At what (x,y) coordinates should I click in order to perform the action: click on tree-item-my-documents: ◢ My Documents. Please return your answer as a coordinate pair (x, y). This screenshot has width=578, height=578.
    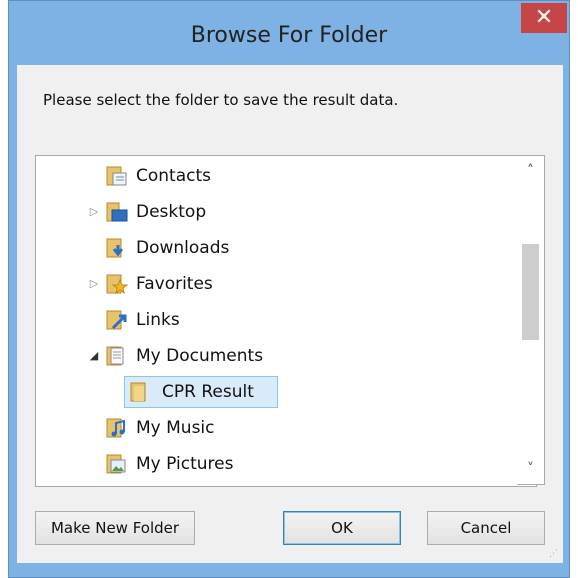
    Looking at the image, I should click on (286, 356).